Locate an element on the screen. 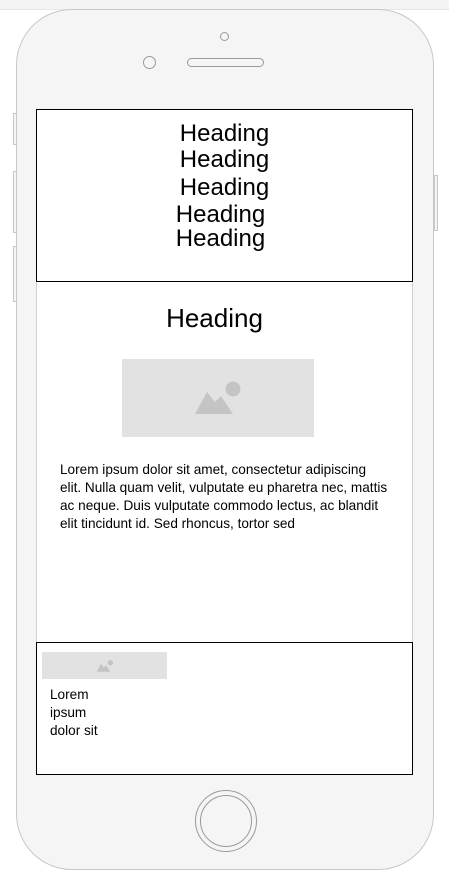 The height and width of the screenshot is (872, 449). home-button is located at coordinates (226, 821).